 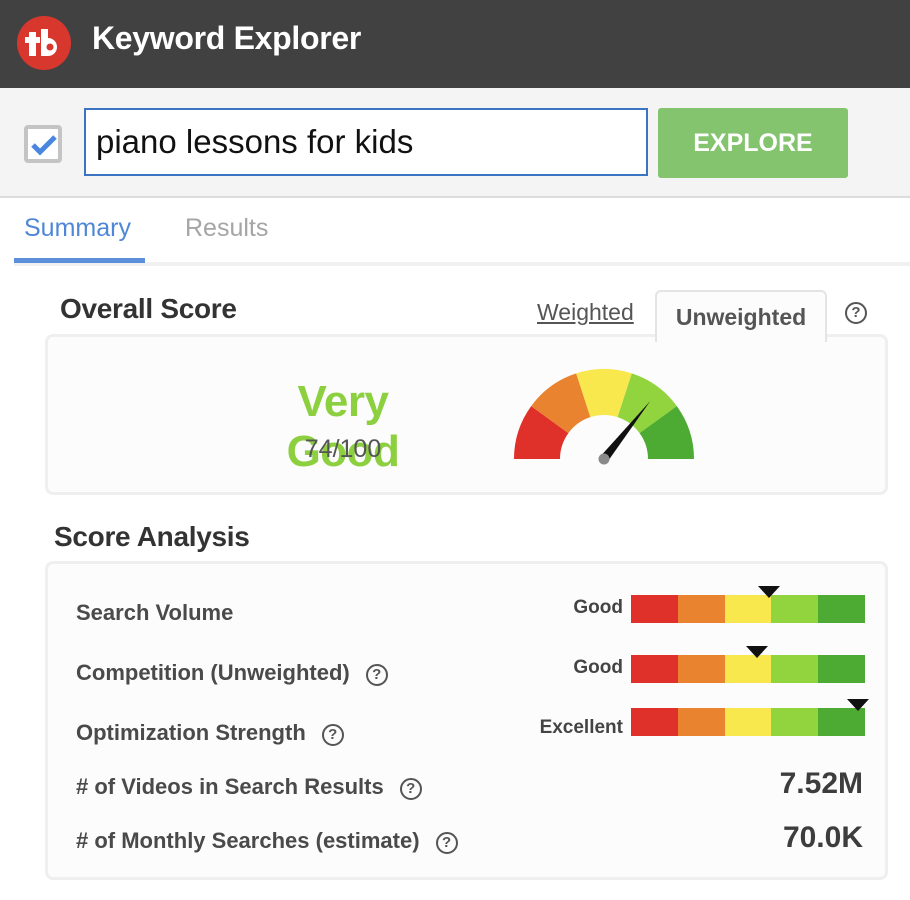 I want to click on competition-rating: Good, so click(x=598, y=667).